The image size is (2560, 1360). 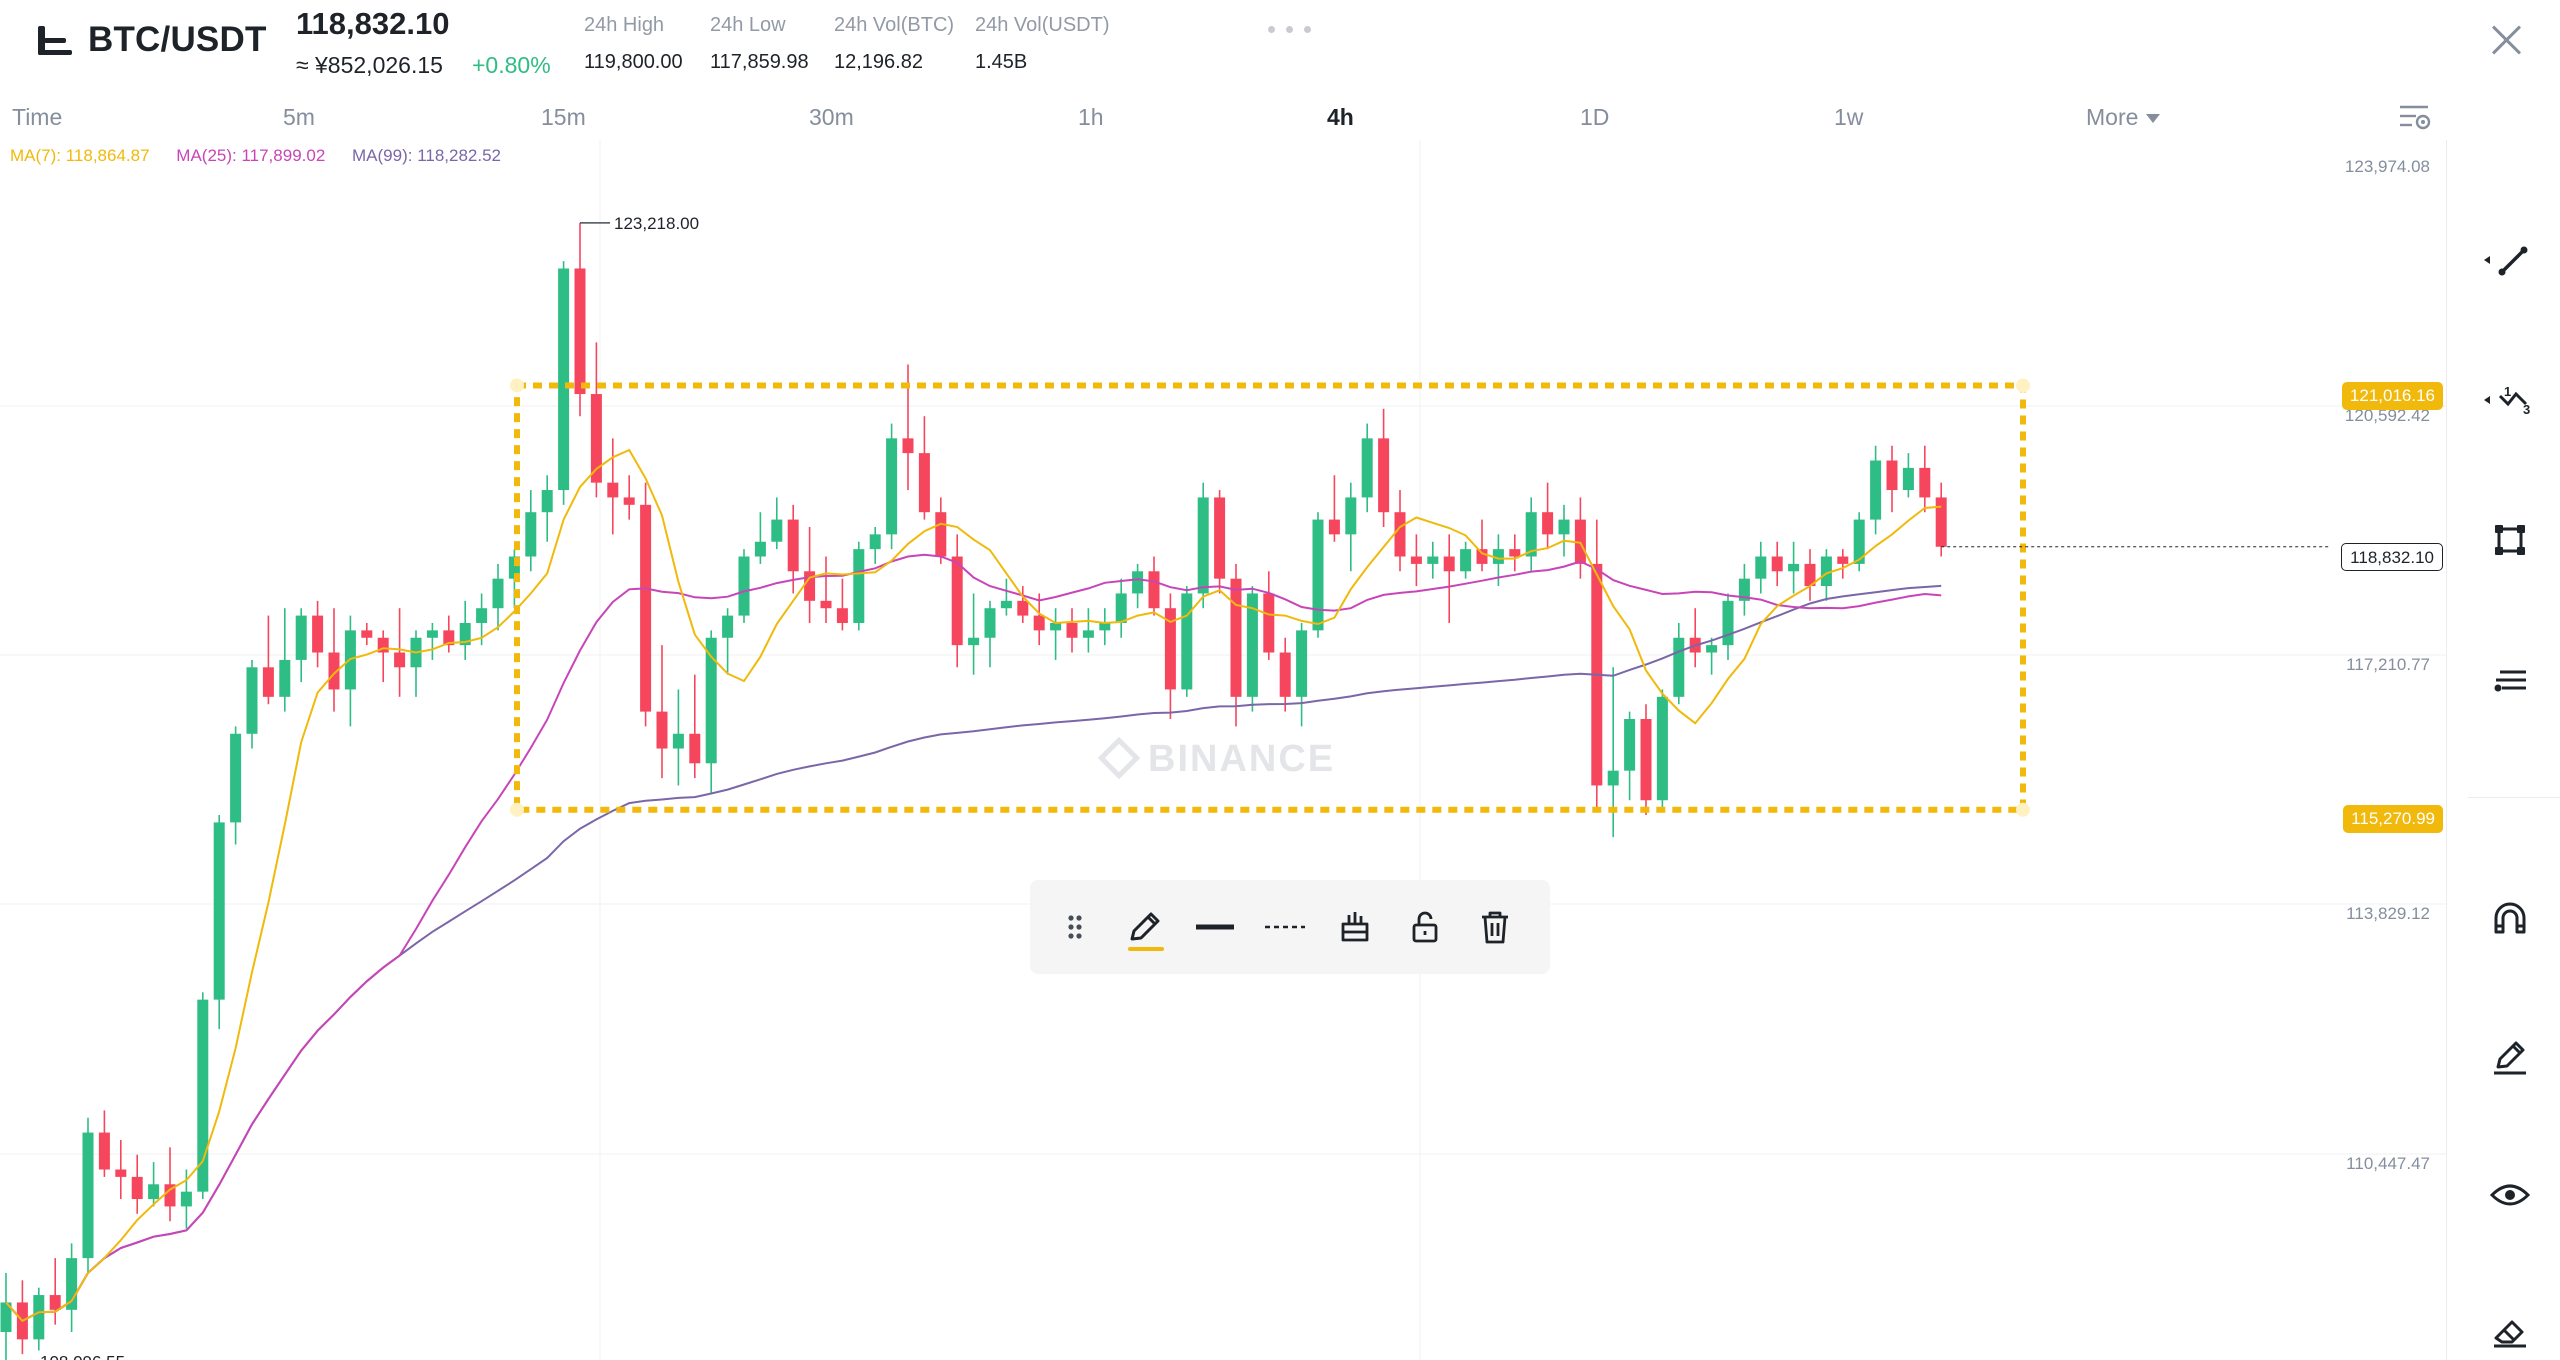 I want to click on drag-handle-icon, so click(x=1075, y=927).